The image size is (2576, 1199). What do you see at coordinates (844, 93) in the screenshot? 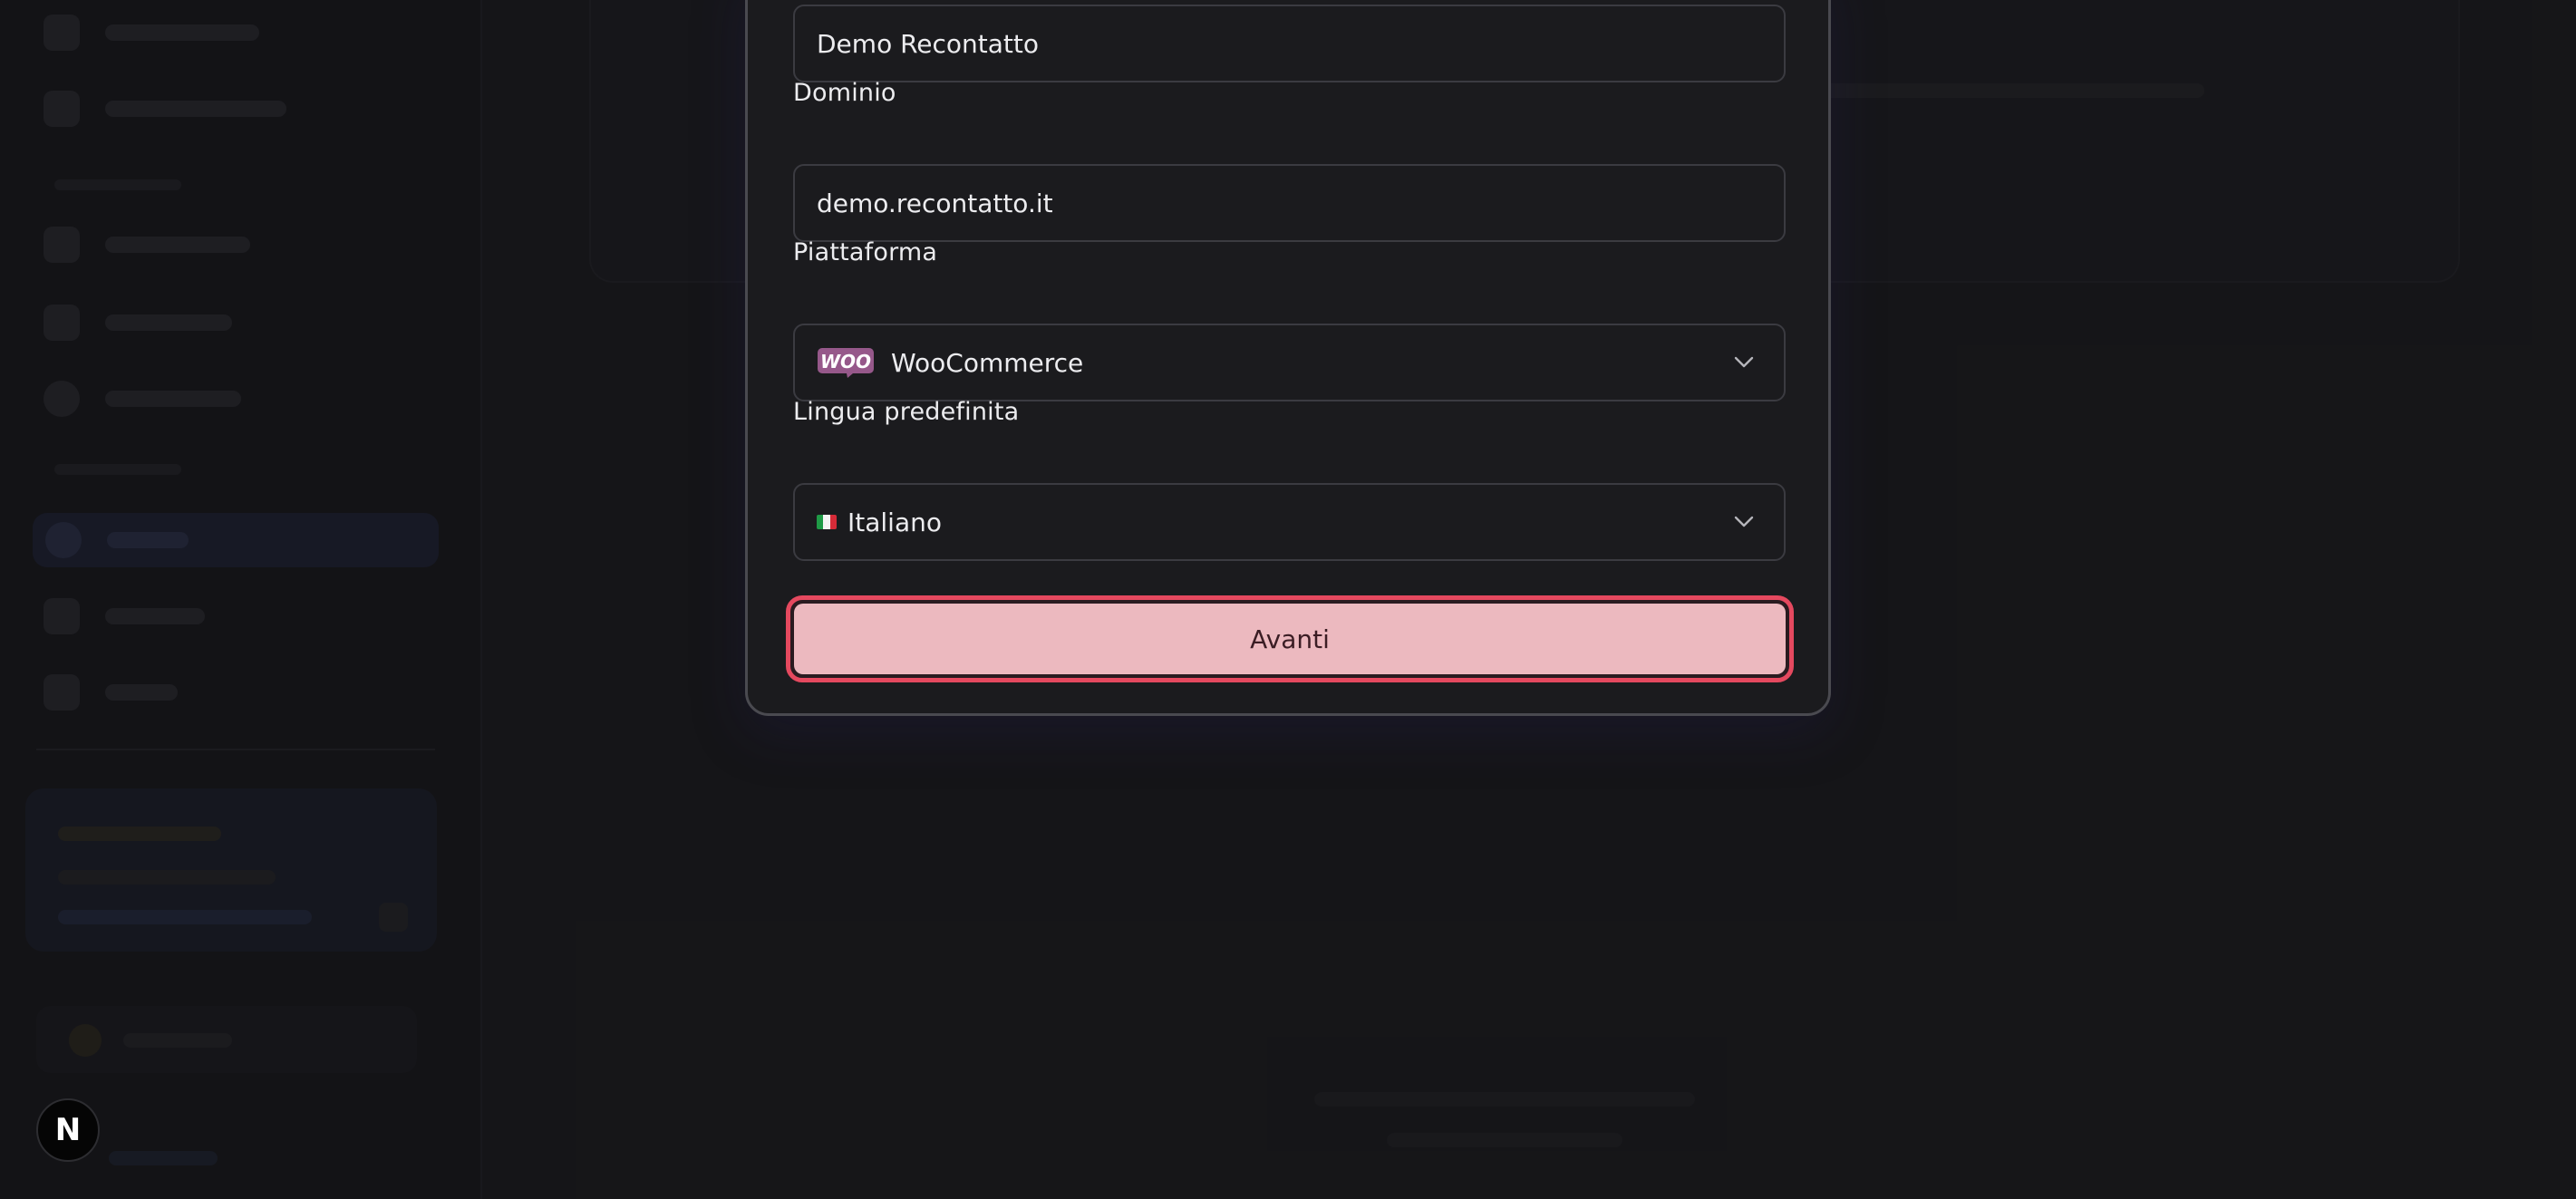
I see `domain-label: Dominio` at bounding box center [844, 93].